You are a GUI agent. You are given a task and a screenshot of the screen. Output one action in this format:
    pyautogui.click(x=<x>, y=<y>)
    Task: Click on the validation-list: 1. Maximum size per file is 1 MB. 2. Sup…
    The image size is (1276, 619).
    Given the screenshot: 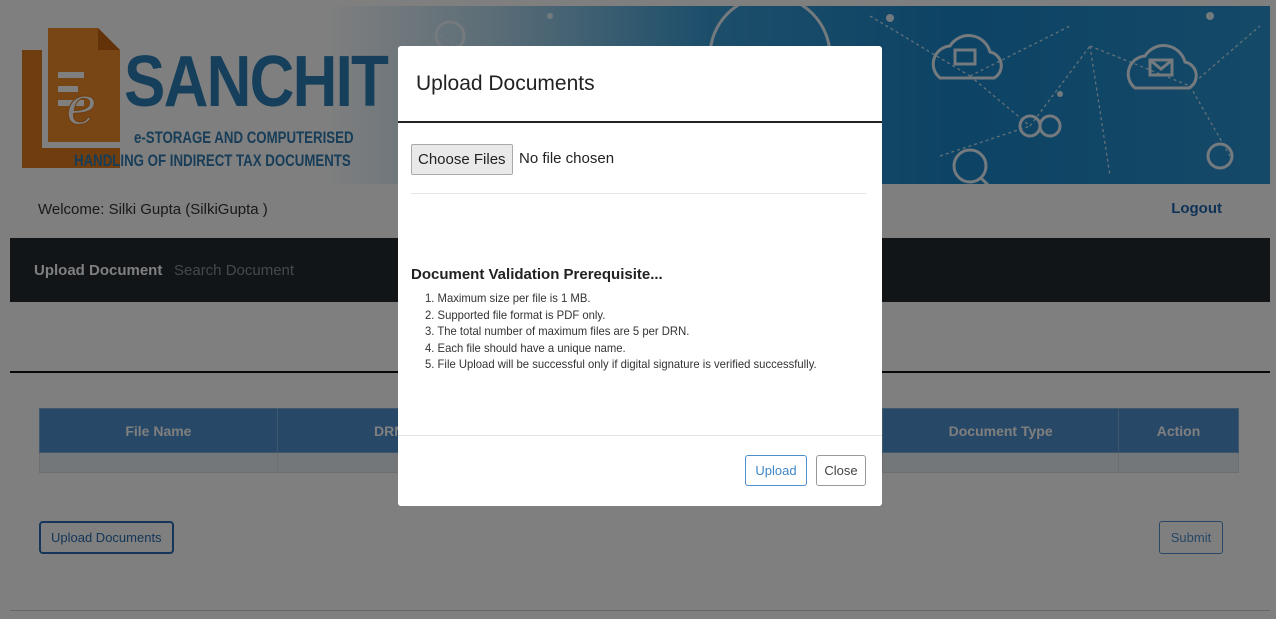 What is the action you would take?
    pyautogui.click(x=653, y=331)
    